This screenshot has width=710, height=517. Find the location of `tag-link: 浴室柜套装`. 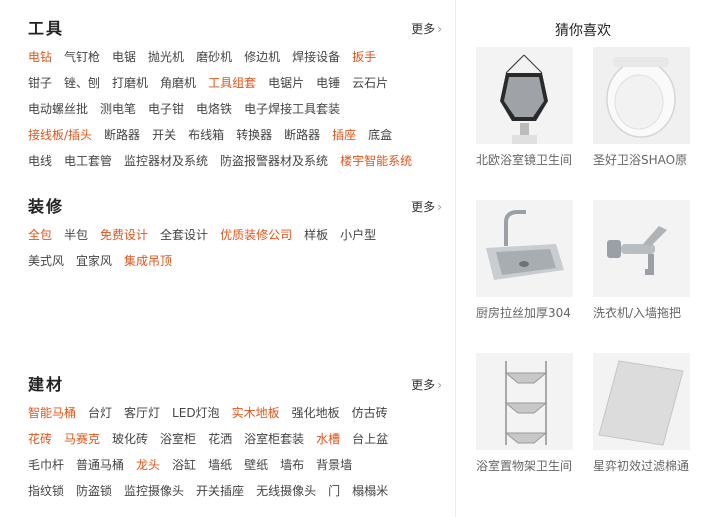

tag-link: 浴室柜套装 is located at coordinates (274, 439).